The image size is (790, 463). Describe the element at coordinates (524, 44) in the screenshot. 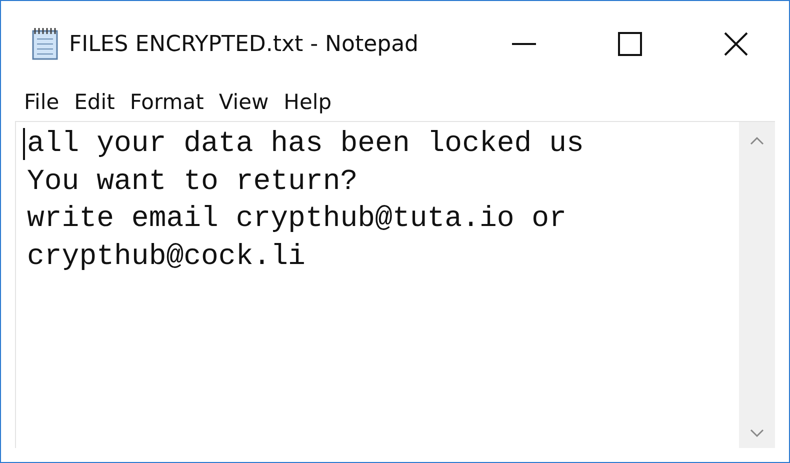

I see `minimize-icon` at that location.